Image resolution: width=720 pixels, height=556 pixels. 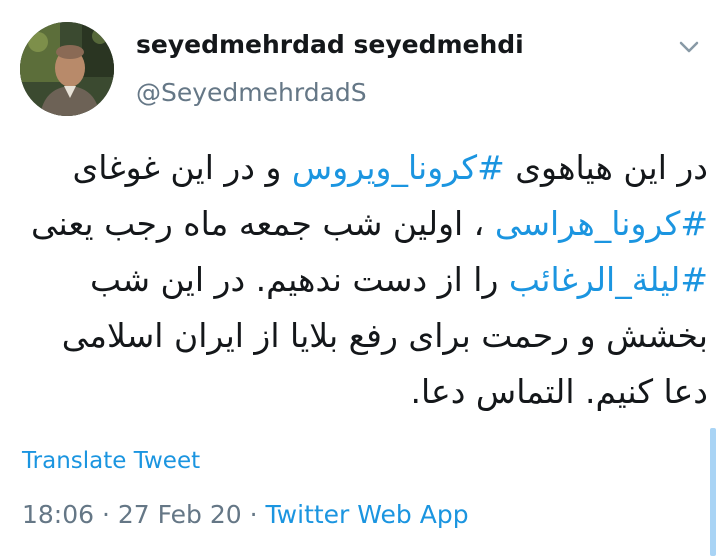 I want to click on tweet-text-segment: ، اولین شب جمعه ماه رجب یعنی, so click(x=263, y=223).